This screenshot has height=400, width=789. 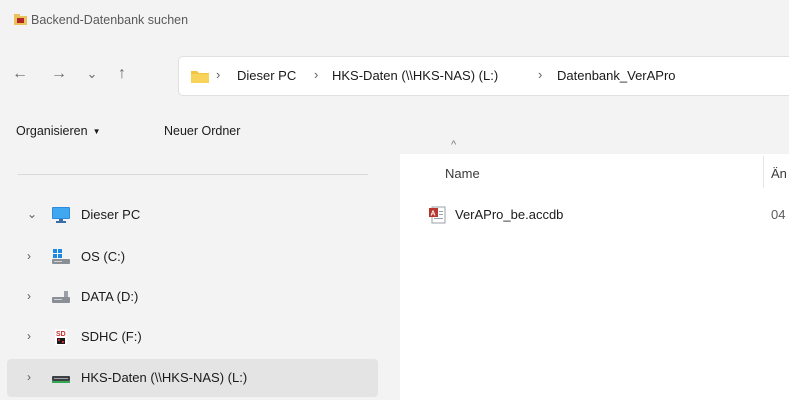 I want to click on chevron-down-icon: ⌄, so click(x=92, y=74).